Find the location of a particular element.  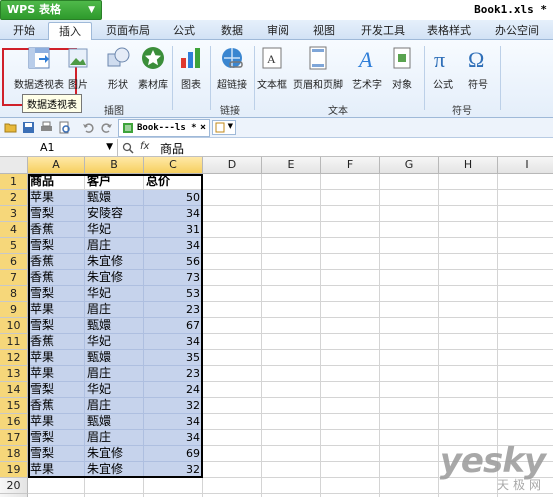

table-cell: 朱宜修 is located at coordinates (114, 262).